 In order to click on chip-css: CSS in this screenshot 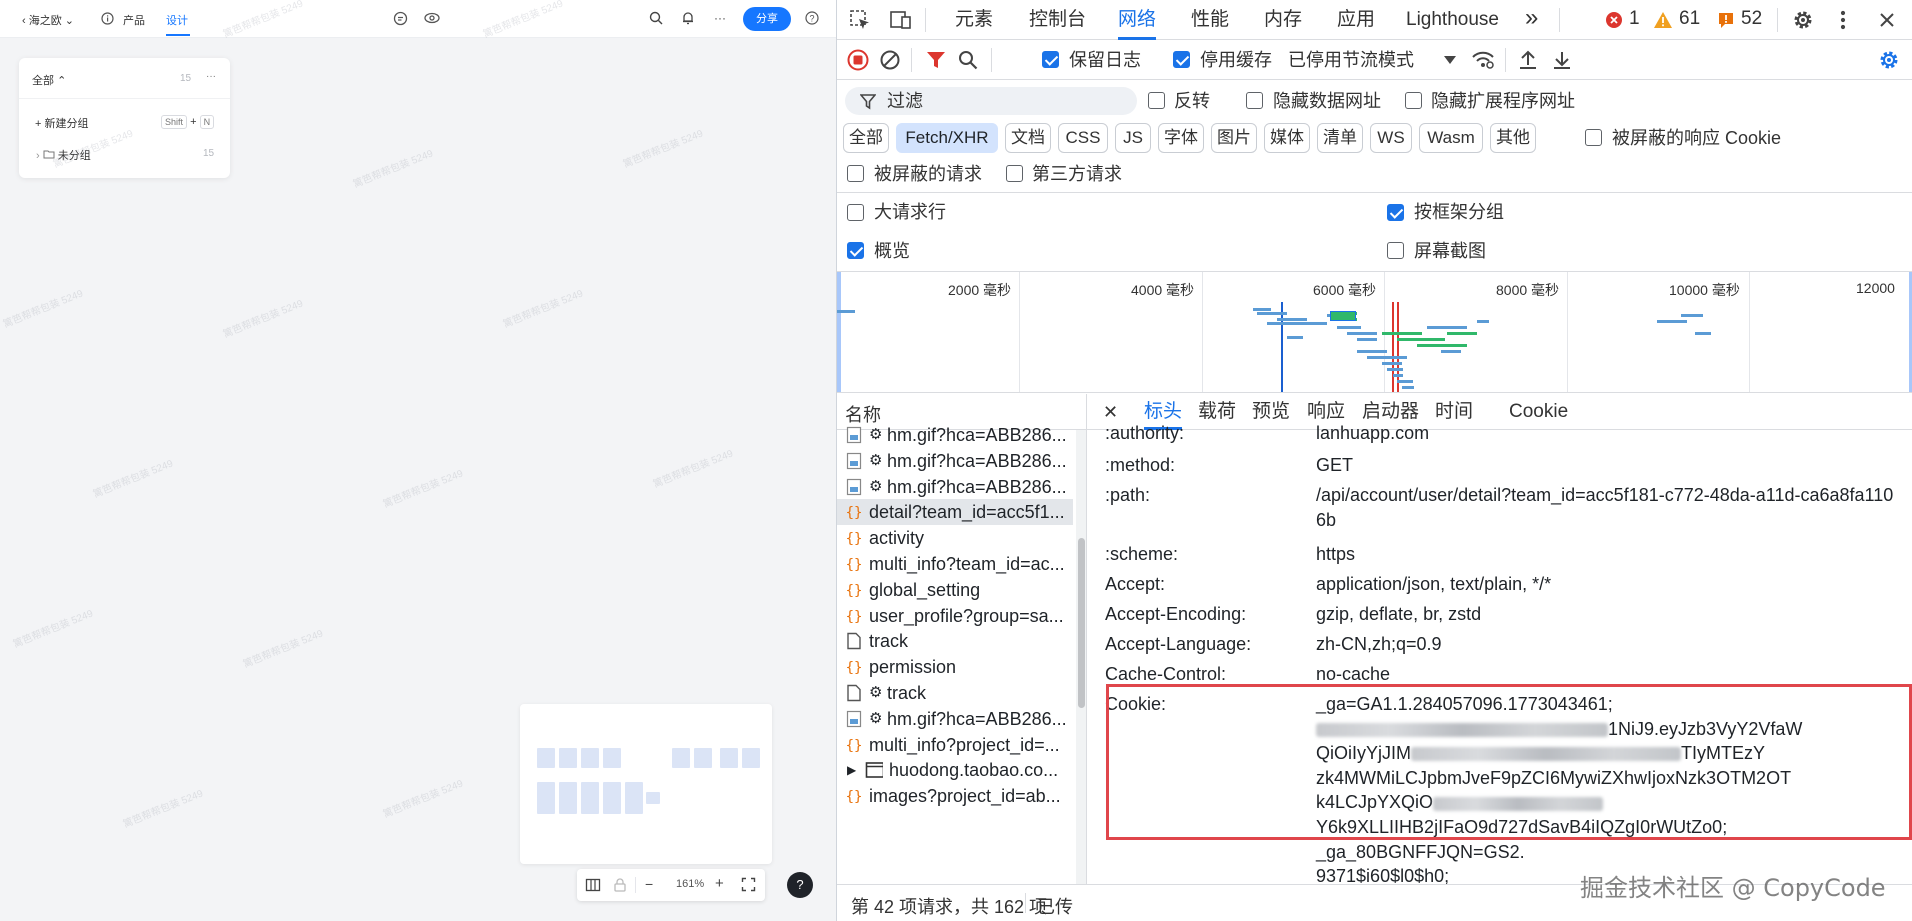, I will do `click(1083, 138)`.